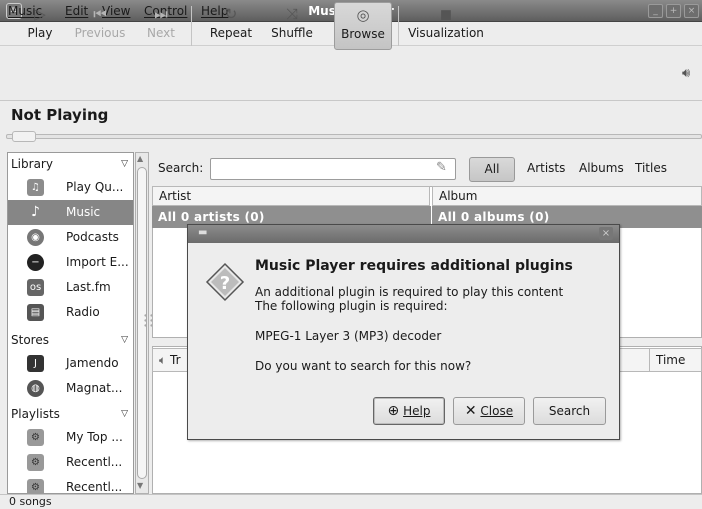 Image resolution: width=702 pixels, height=509 pixels. Describe the element at coordinates (175, 360) in the screenshot. I see `track-title-header: Tr` at that location.